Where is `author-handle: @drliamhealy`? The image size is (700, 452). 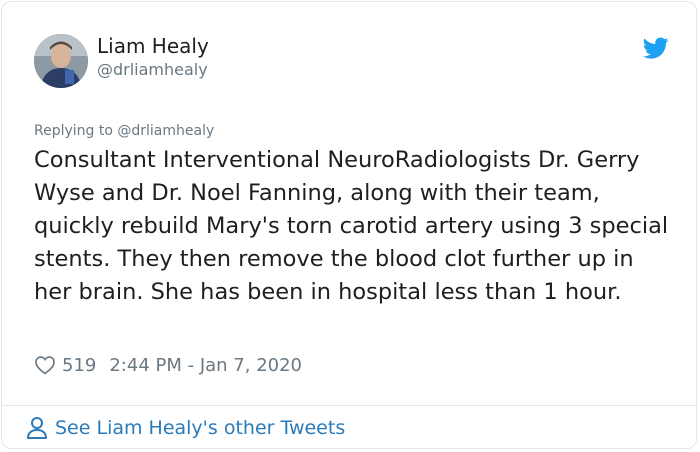 author-handle: @drliamhealy is located at coordinates (152, 69).